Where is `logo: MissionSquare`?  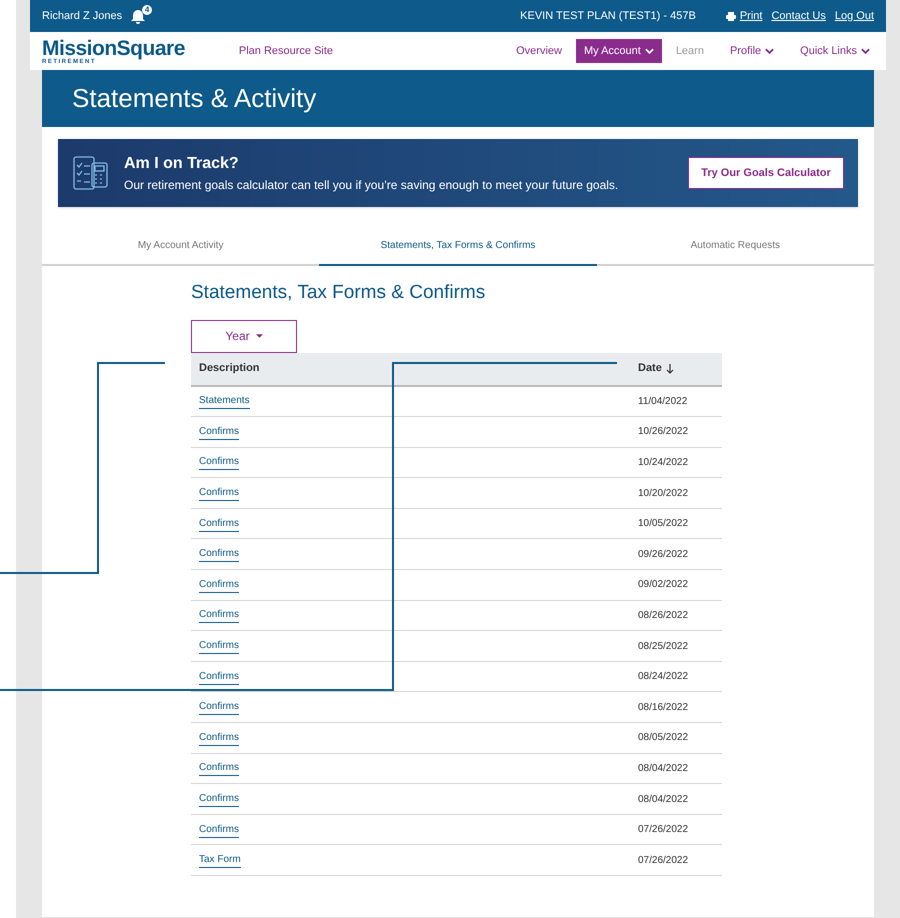 logo: MissionSquare is located at coordinates (113, 48).